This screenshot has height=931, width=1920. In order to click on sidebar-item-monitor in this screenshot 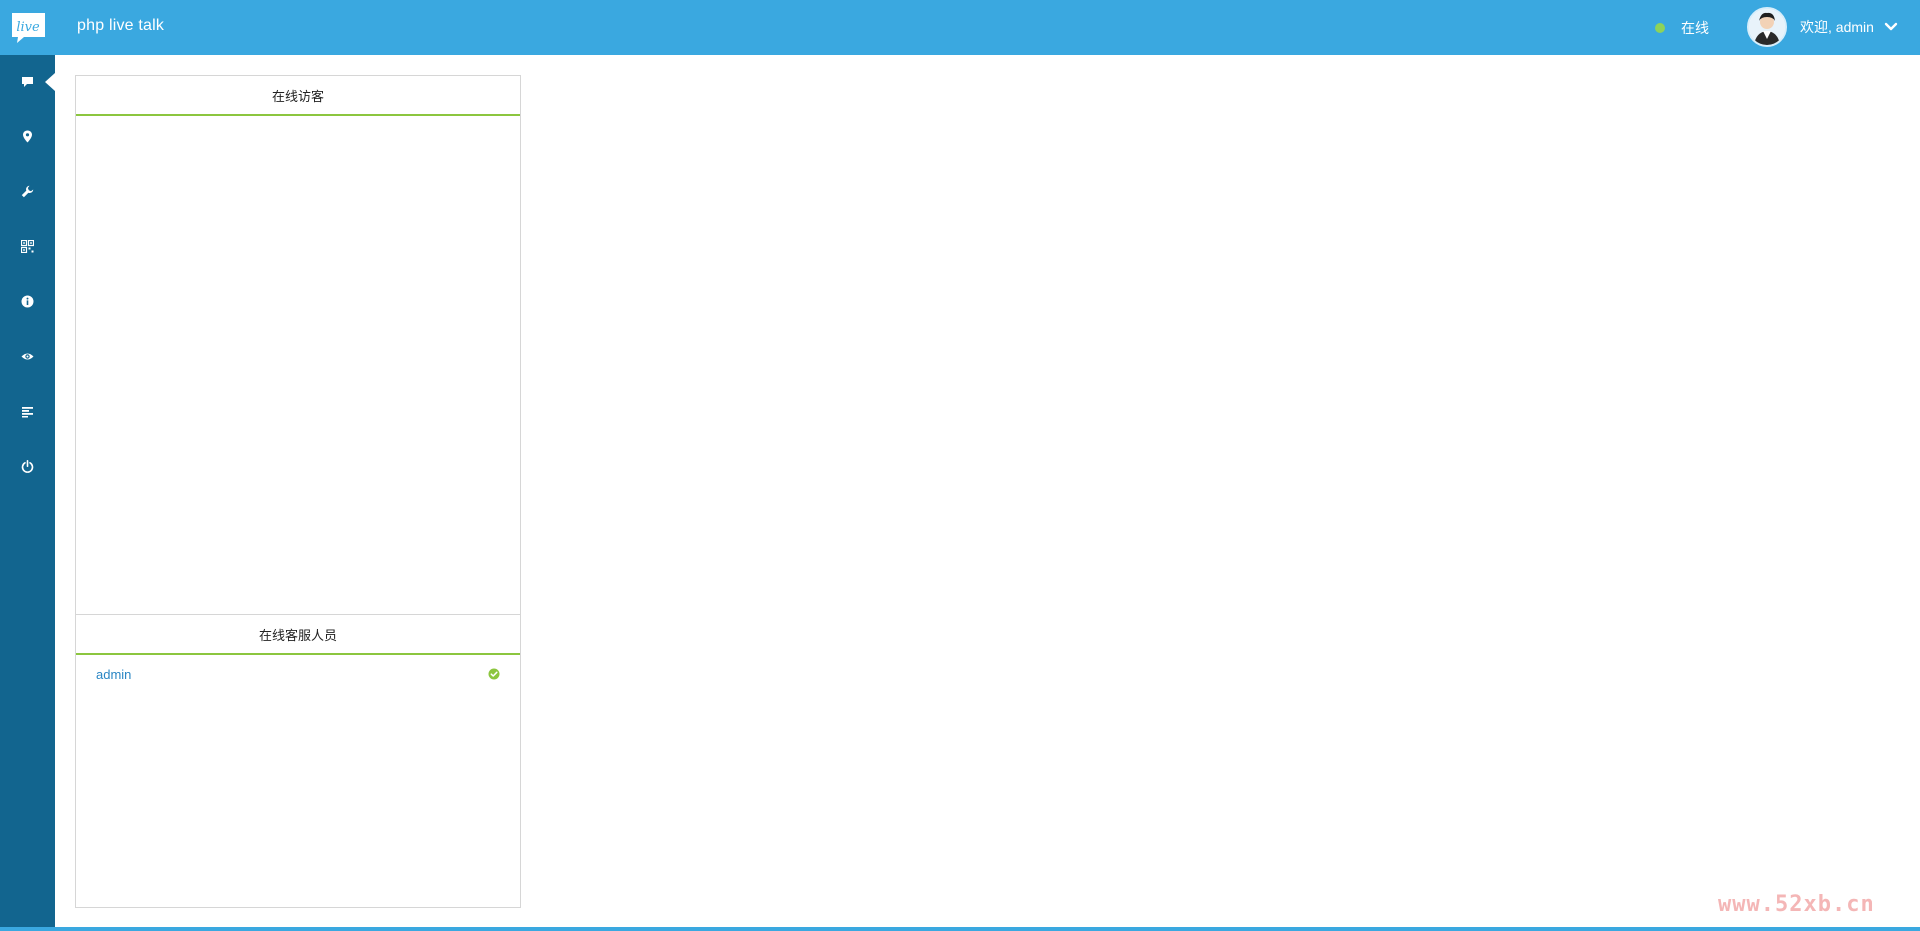, I will do `click(27, 356)`.